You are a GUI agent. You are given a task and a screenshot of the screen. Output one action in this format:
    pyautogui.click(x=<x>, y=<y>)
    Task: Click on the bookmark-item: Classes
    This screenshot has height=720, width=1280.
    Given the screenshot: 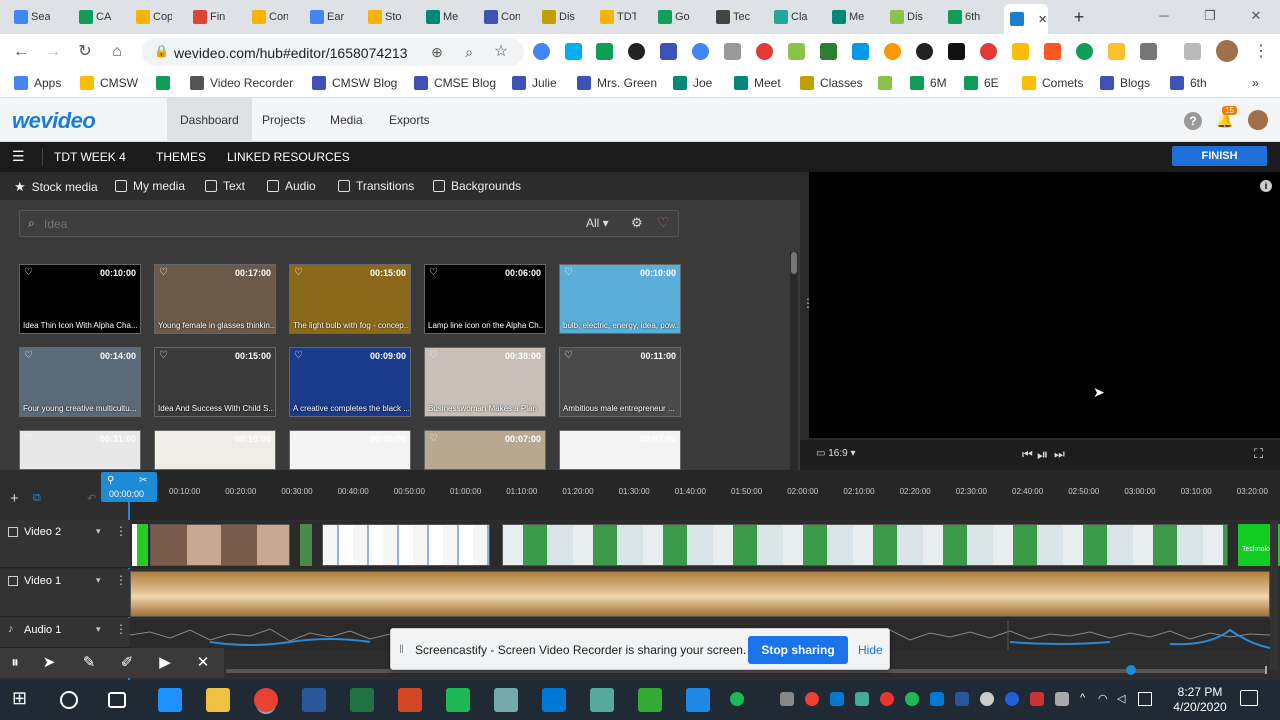 What is the action you would take?
    pyautogui.click(x=831, y=83)
    